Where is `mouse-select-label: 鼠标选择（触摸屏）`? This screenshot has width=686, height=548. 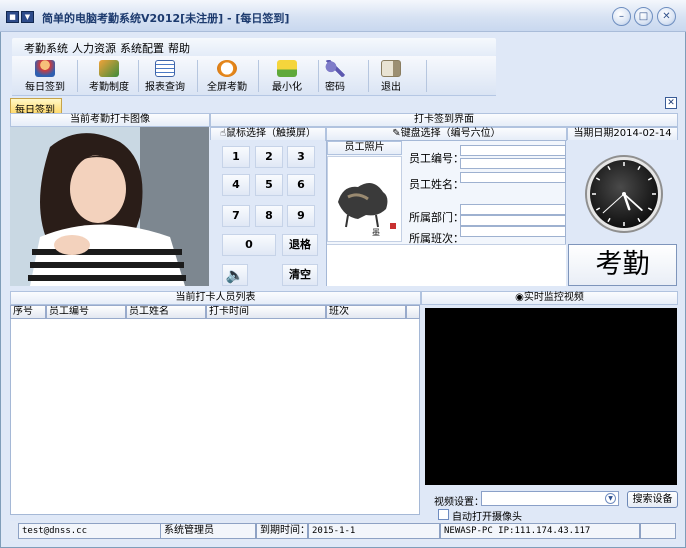
mouse-select-label: 鼠标选择（触摸屏） is located at coordinates (271, 133).